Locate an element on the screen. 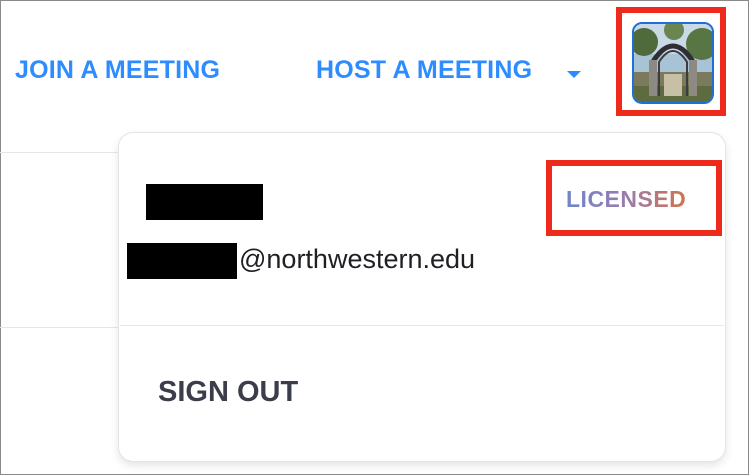 This screenshot has width=749, height=475. sign-out-button: SIGN OUT is located at coordinates (228, 392).